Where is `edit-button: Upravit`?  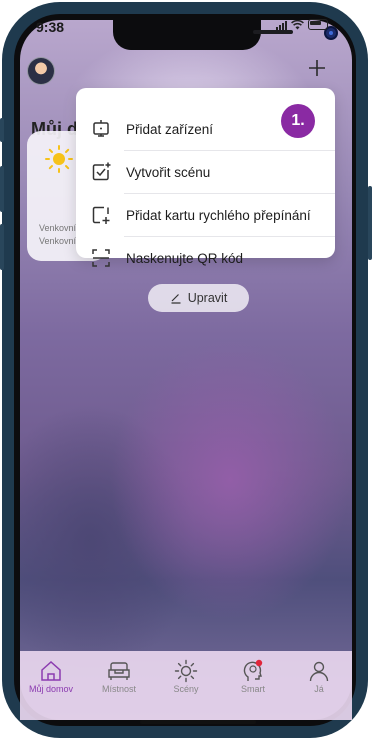 edit-button: Upravit is located at coordinates (198, 298).